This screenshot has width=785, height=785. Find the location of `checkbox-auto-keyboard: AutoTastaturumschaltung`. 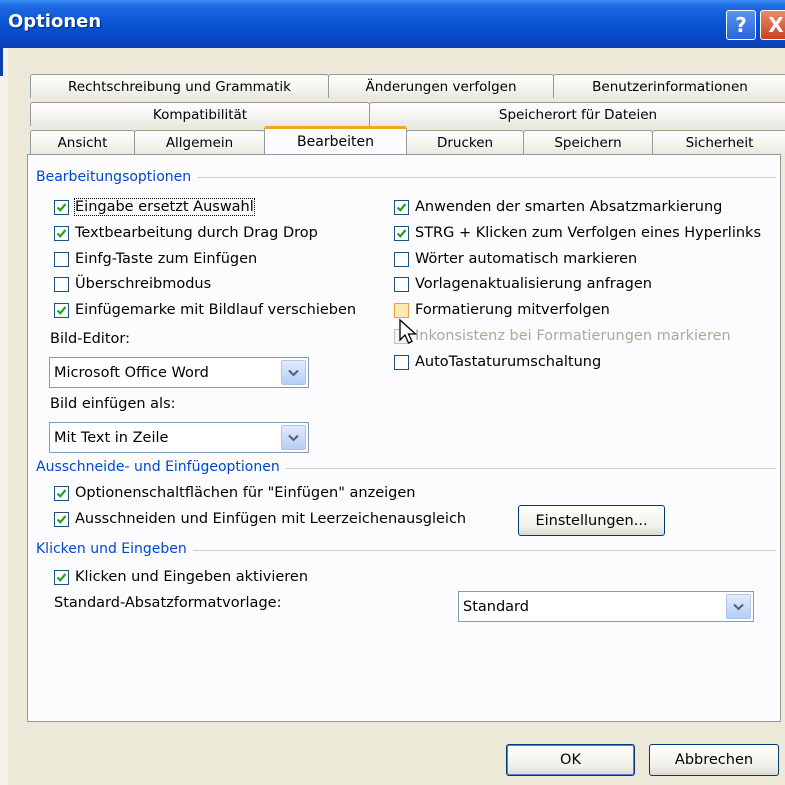

checkbox-auto-keyboard: AutoTastaturumschaltung is located at coordinates (497, 362).